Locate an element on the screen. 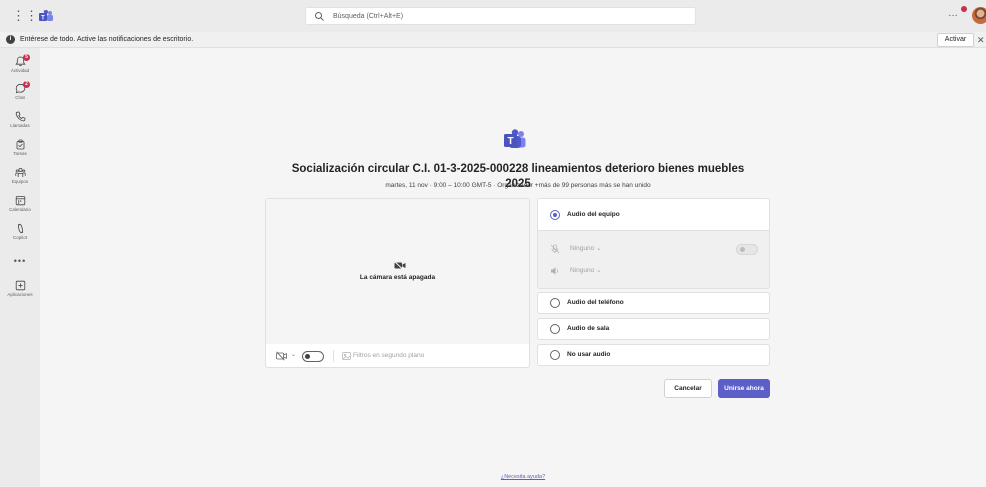 The image size is (986, 487). close-icon: ✕ is located at coordinates (981, 40).